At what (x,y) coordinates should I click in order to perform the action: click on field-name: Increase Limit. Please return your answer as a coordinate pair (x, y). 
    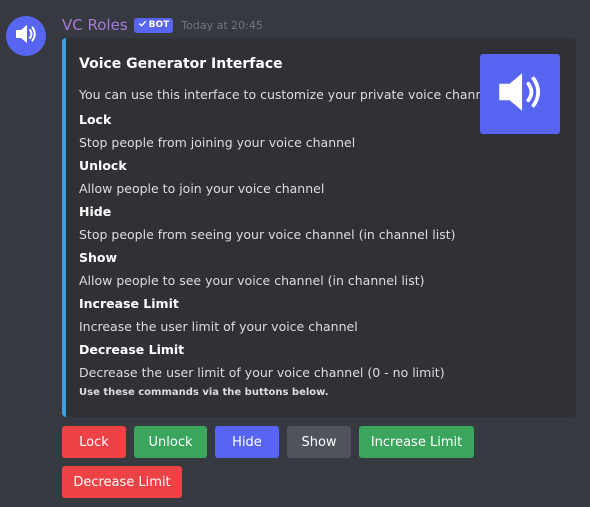
    Looking at the image, I should click on (129, 303).